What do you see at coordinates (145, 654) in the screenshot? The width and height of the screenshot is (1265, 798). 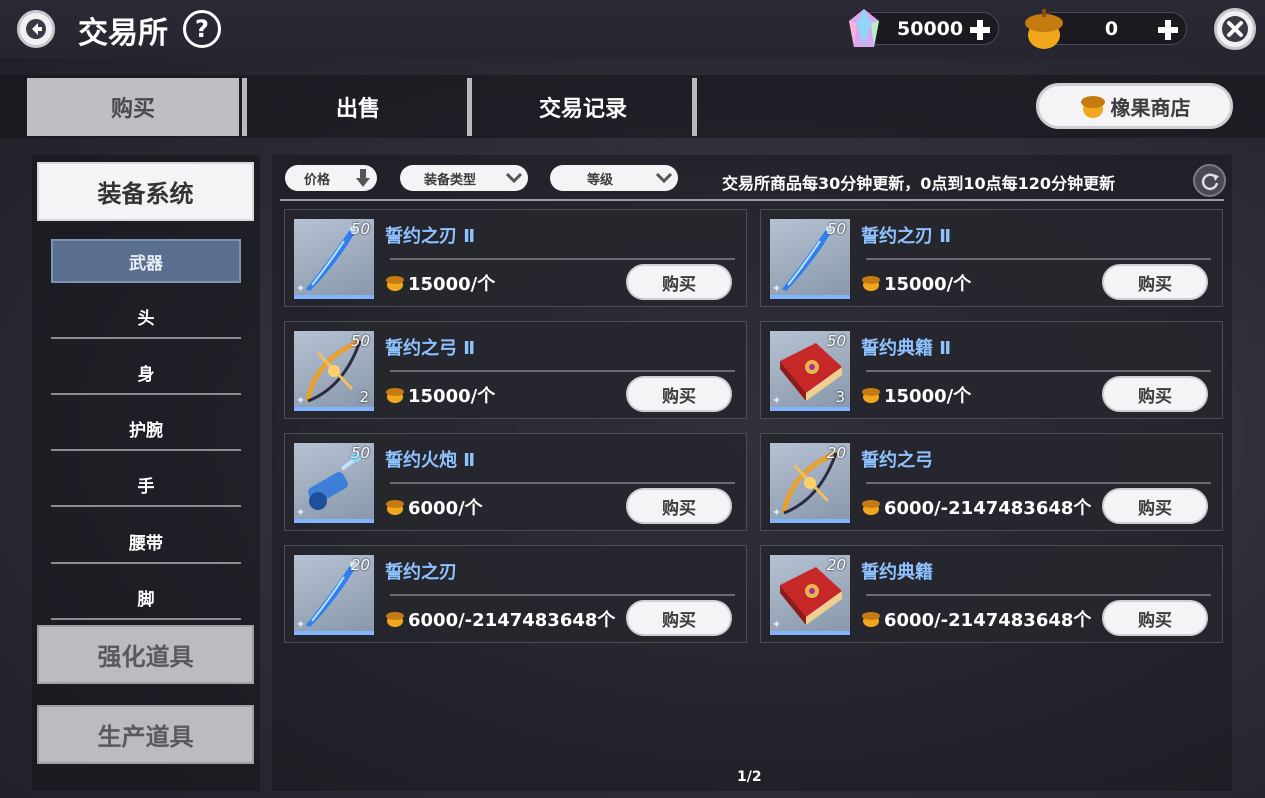 I see `category-enhancement-items: 强化道具` at bounding box center [145, 654].